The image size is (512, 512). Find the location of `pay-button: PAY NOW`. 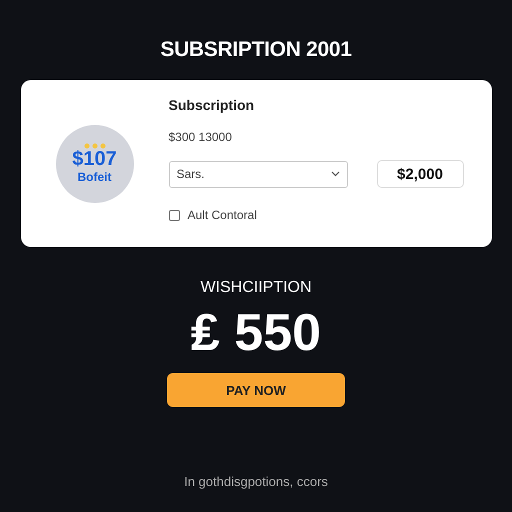

pay-button: PAY NOW is located at coordinates (256, 390).